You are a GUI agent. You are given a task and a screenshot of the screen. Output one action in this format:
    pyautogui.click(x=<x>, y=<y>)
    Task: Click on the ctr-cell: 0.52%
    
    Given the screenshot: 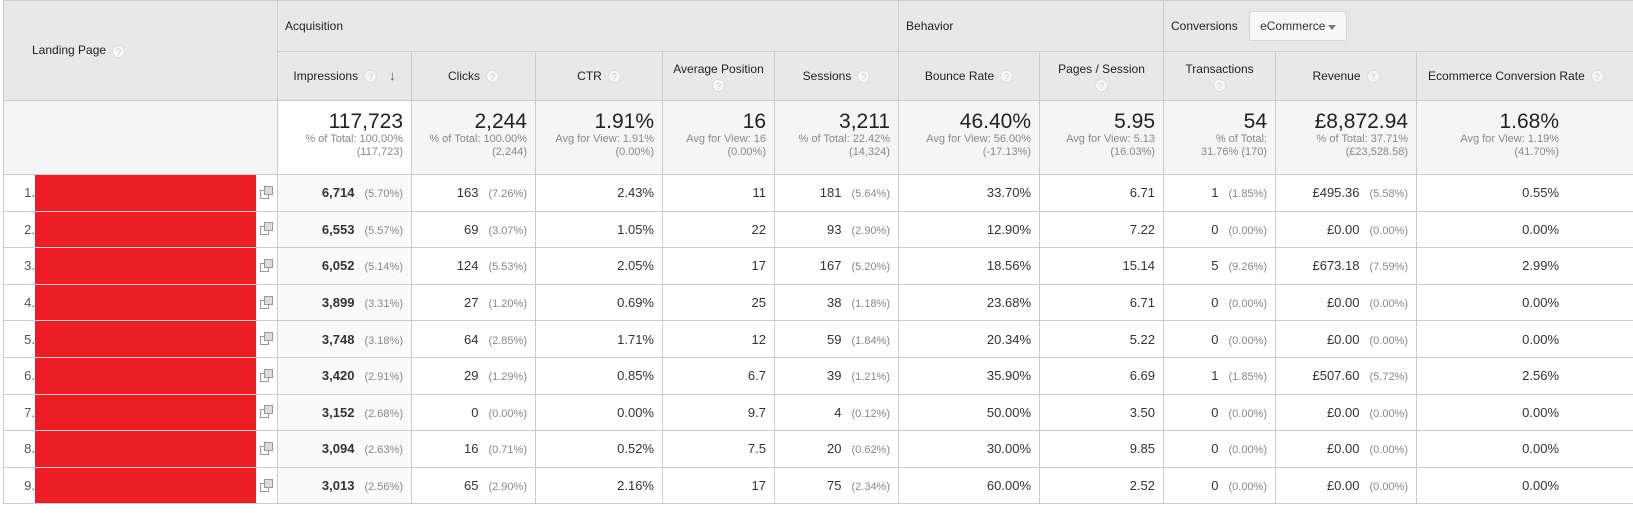 What is the action you would take?
    pyautogui.click(x=599, y=449)
    